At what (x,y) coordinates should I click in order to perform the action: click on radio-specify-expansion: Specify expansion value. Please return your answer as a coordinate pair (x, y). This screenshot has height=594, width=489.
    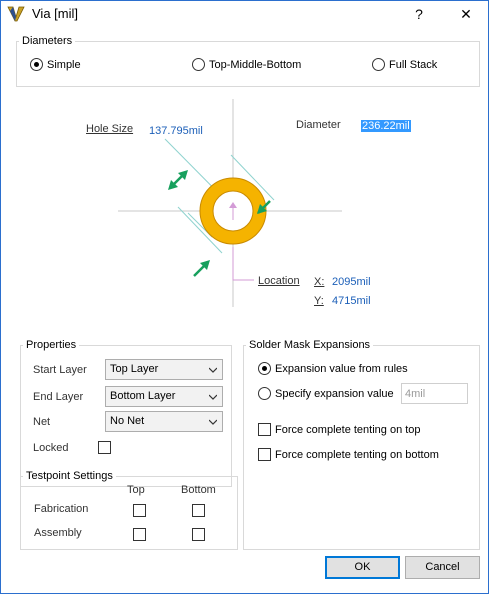
    Looking at the image, I should click on (326, 393).